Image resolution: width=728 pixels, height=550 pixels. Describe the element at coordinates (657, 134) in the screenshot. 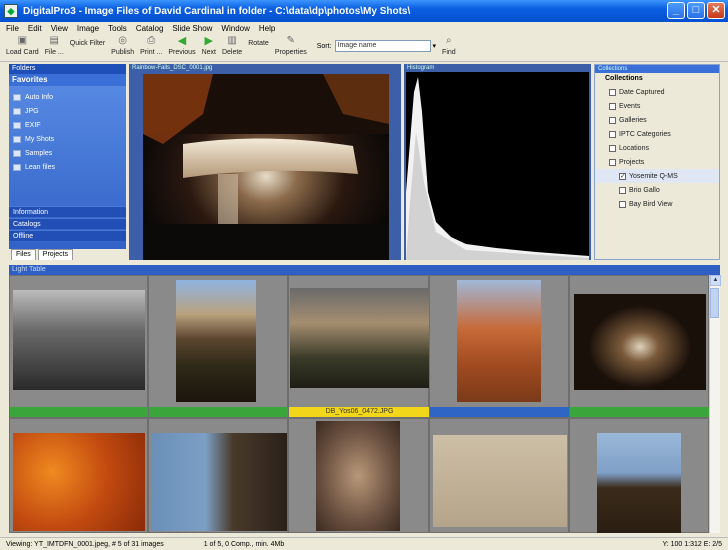

I see `collection-item: IPTC Categories` at that location.